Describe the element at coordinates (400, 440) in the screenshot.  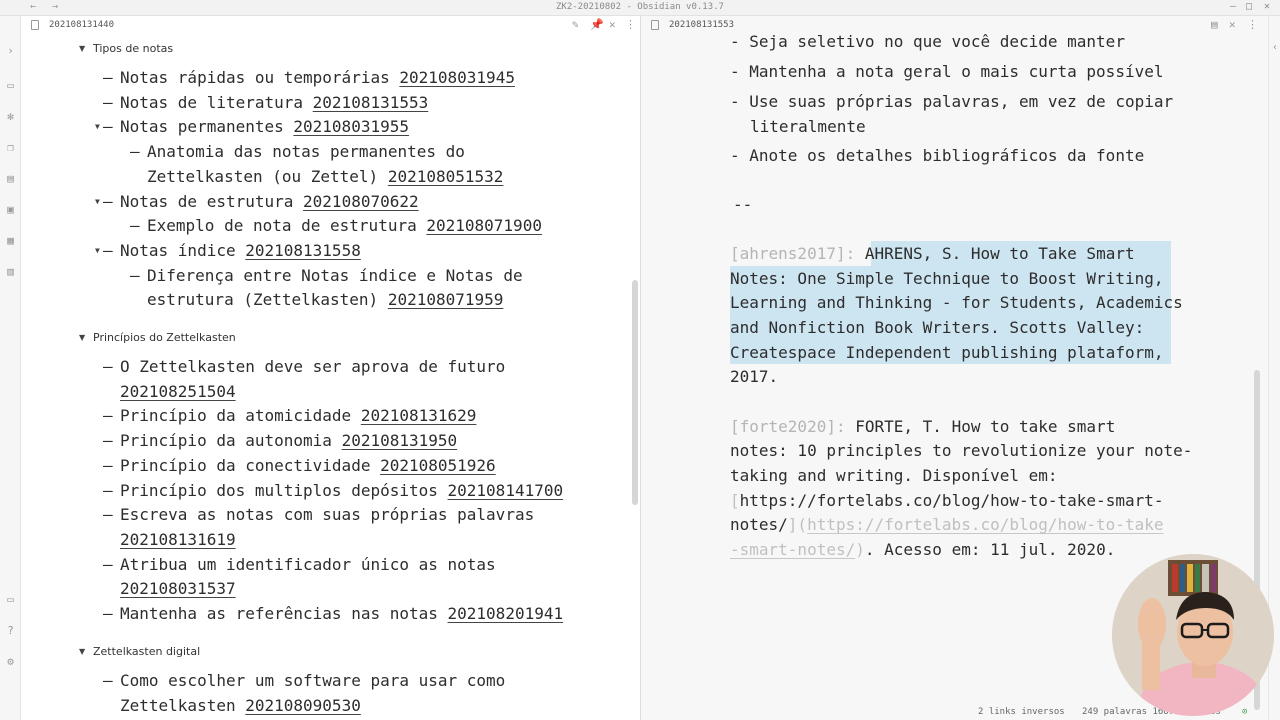
I see `internal-link: 202108131950` at that location.